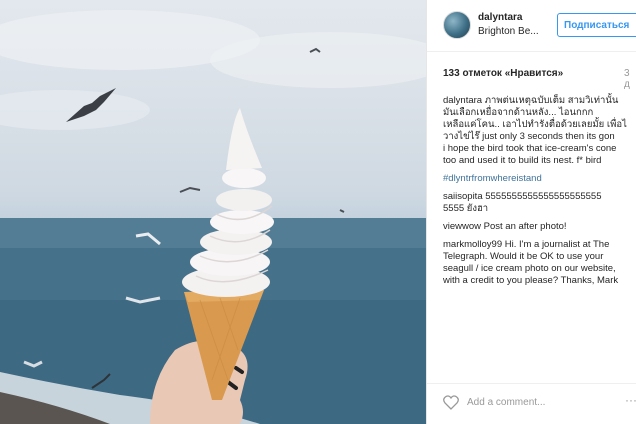  Describe the element at coordinates (526, 244) in the screenshot. I see `comment-line: markmolloy99 Hi. I'm a journalist at The` at that location.